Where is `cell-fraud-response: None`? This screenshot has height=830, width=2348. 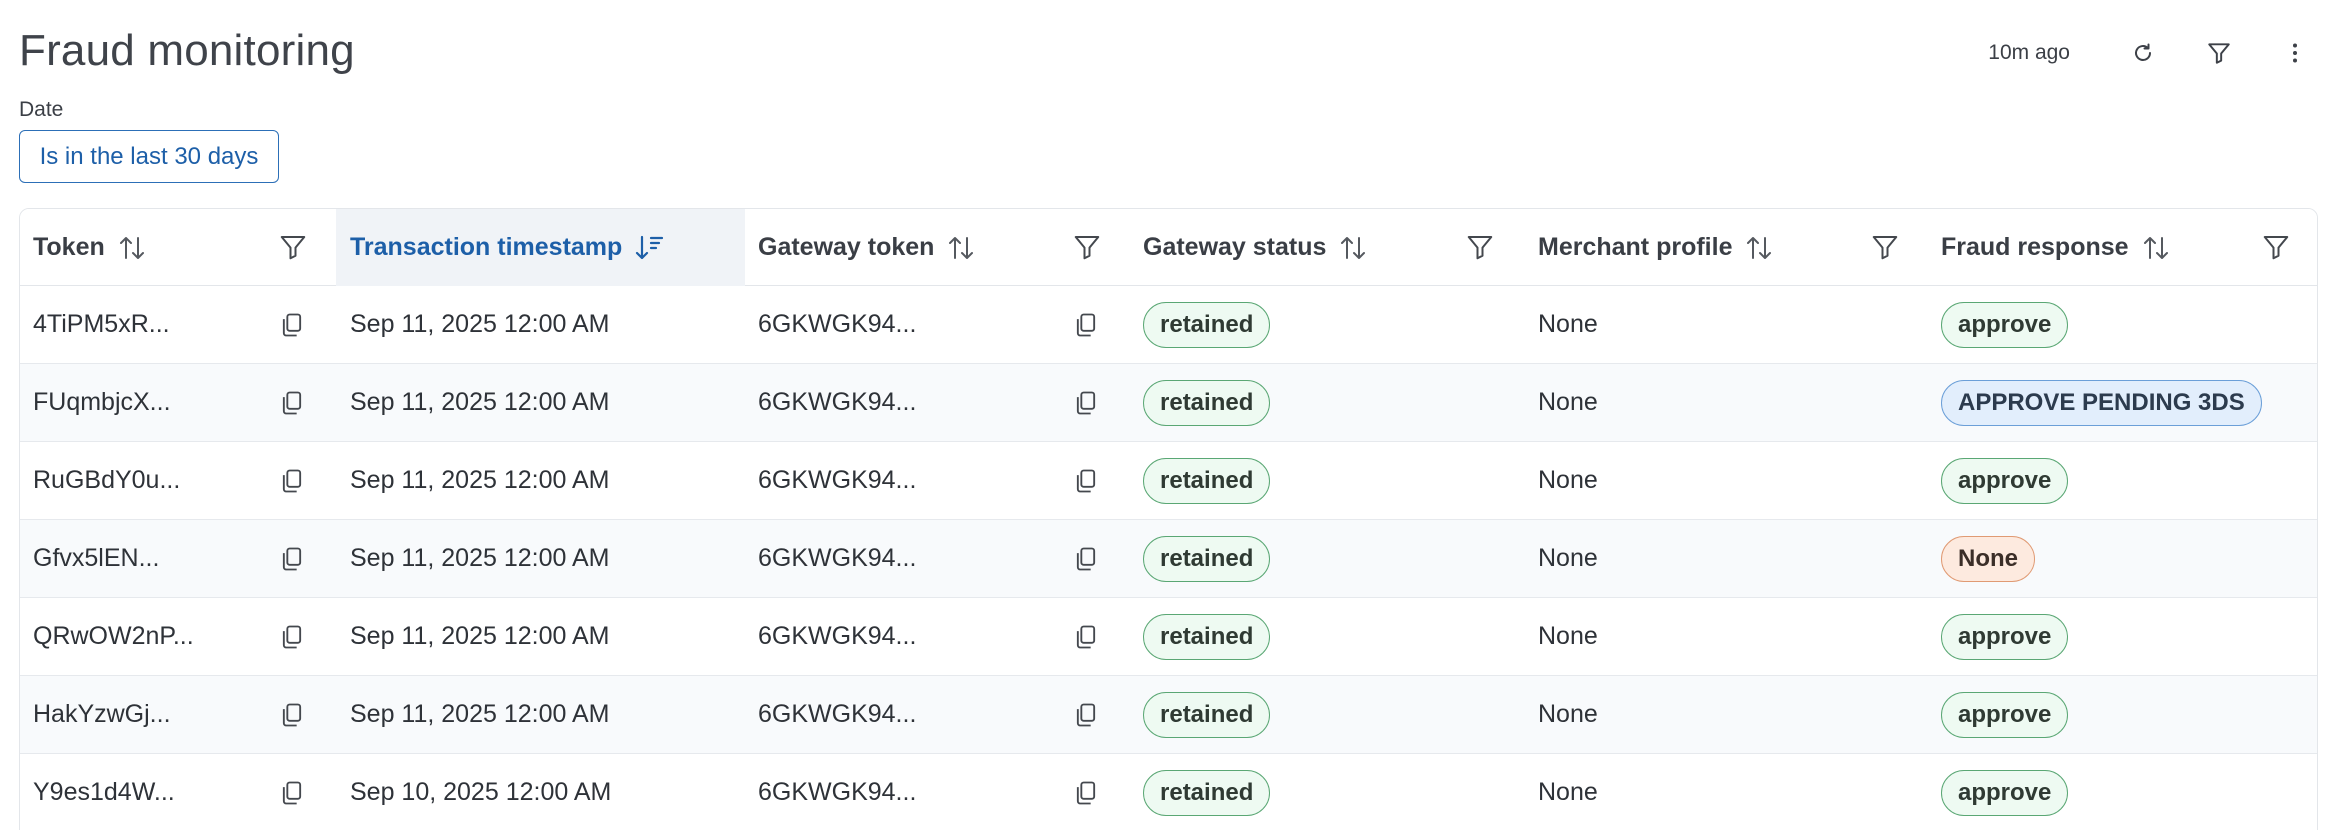 cell-fraud-response: None is located at coordinates (1988, 558).